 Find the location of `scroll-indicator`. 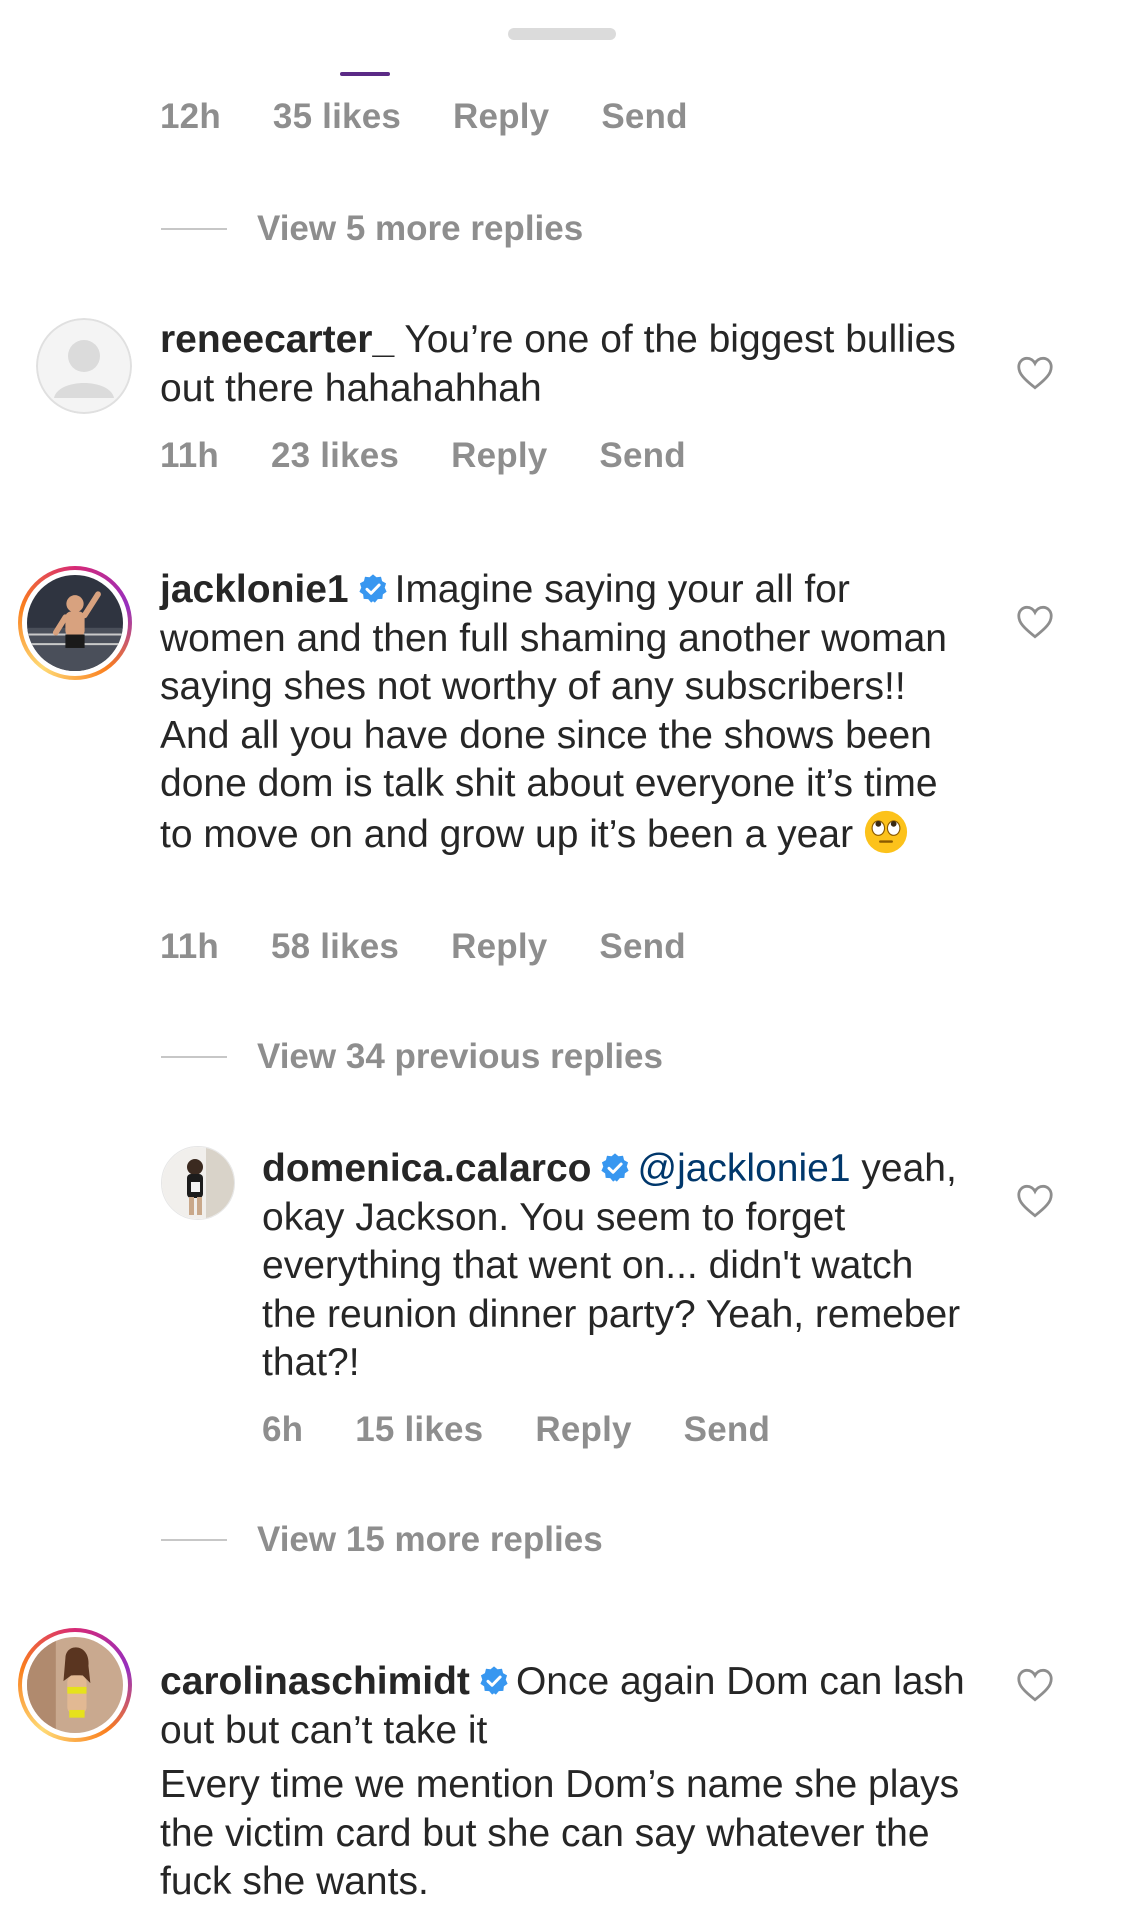

scroll-indicator is located at coordinates (365, 74).